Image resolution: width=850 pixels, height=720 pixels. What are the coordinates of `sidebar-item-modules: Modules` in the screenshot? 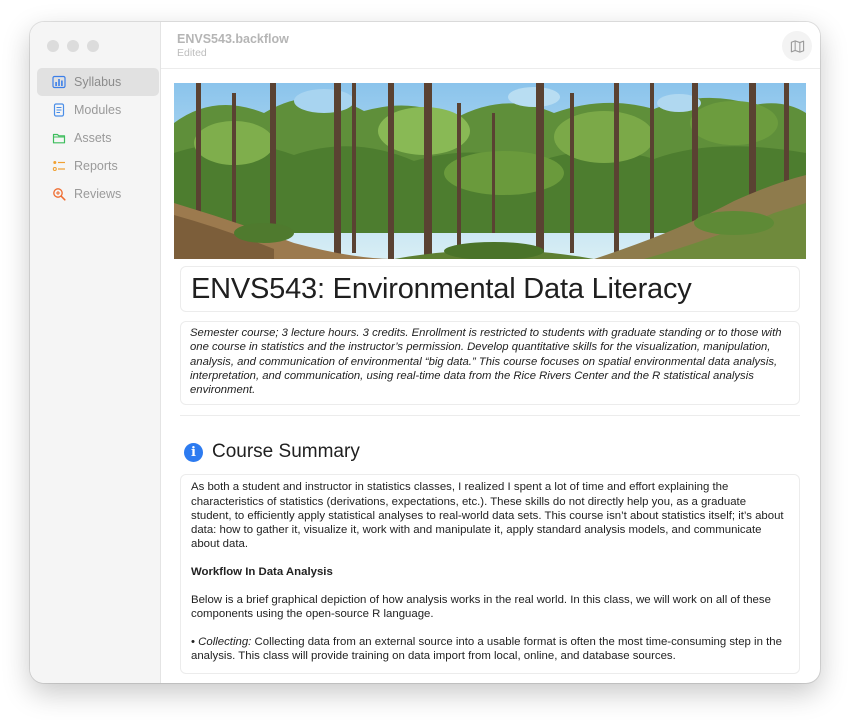 It's located at (98, 110).